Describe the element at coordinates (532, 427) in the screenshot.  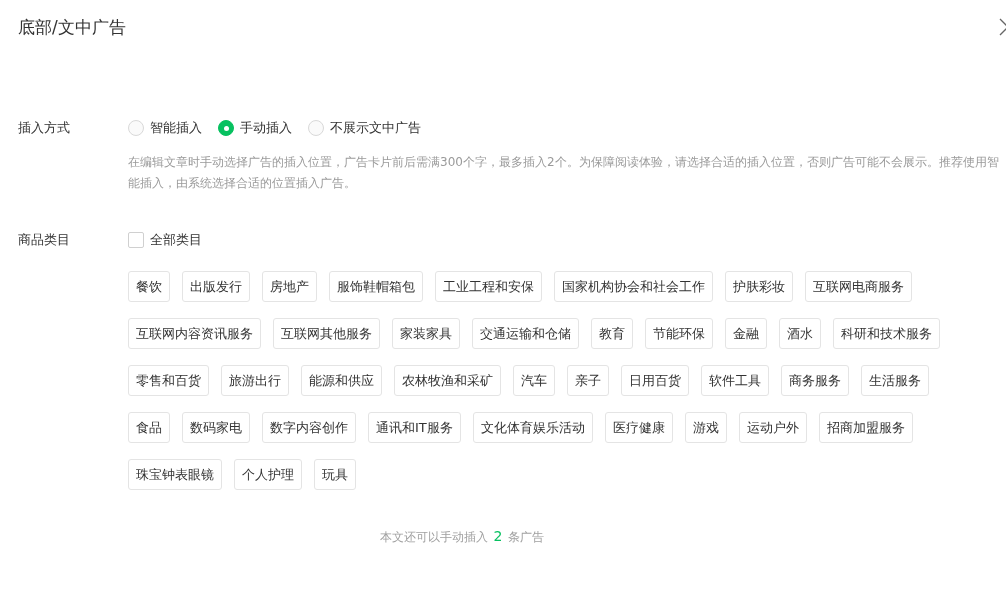
I see `category-tag: 文化体育娱乐活动` at that location.